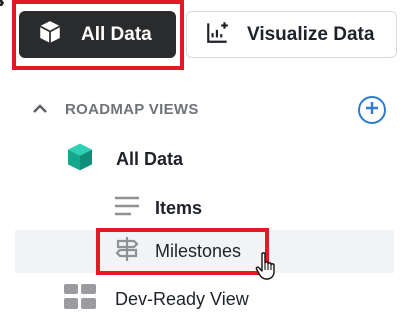 This screenshot has height=331, width=406. I want to click on tree-item-dev-ready-view: Dev-Ready View, so click(156, 299).